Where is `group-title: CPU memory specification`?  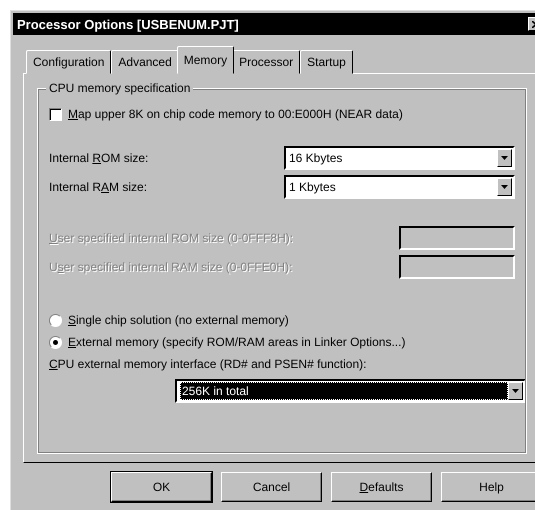 group-title: CPU memory specification is located at coordinates (120, 88).